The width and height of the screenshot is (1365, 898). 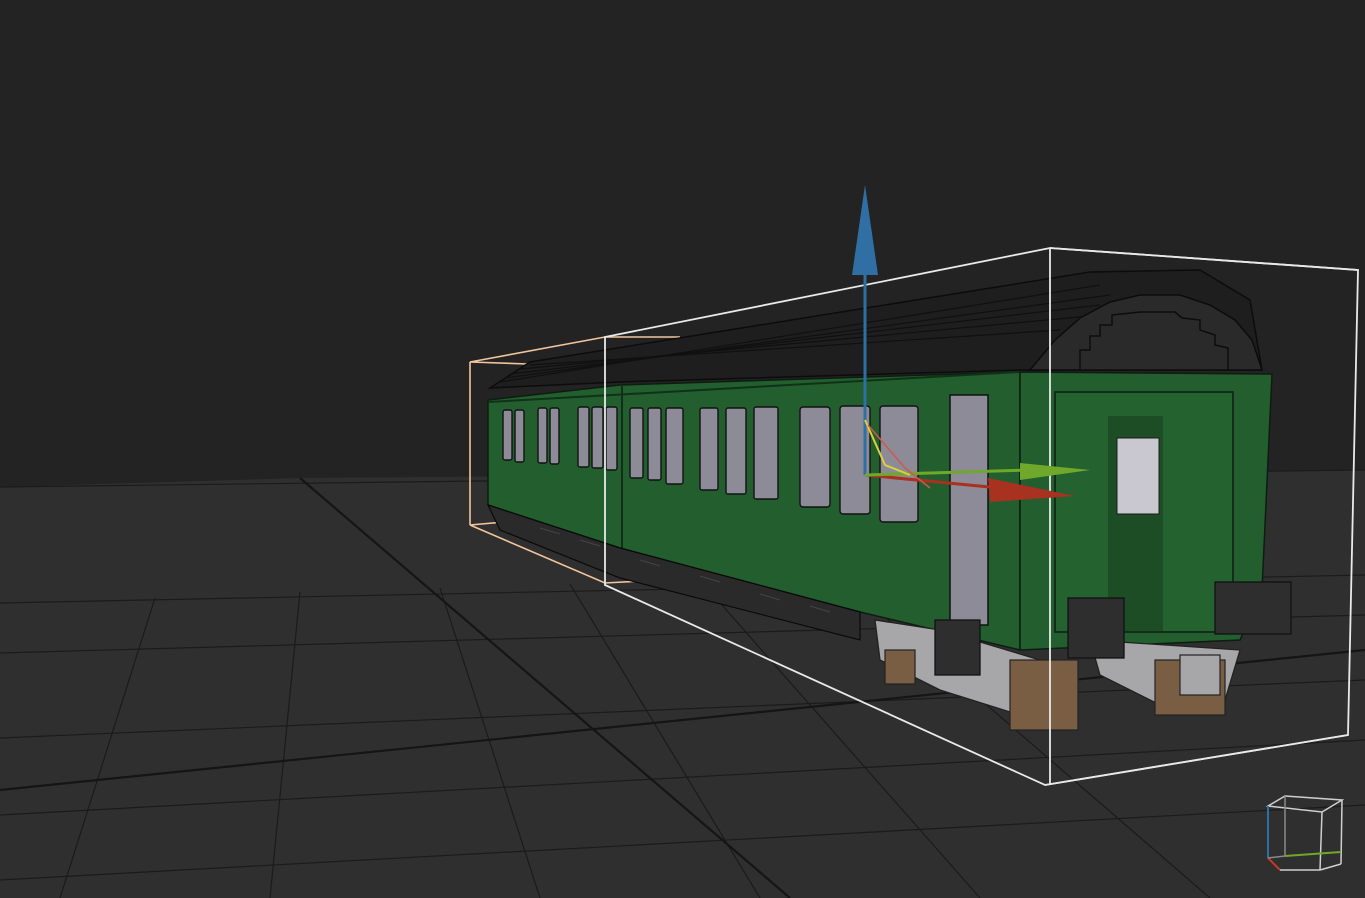 I want to click on side-door-window, so click(x=969, y=510).